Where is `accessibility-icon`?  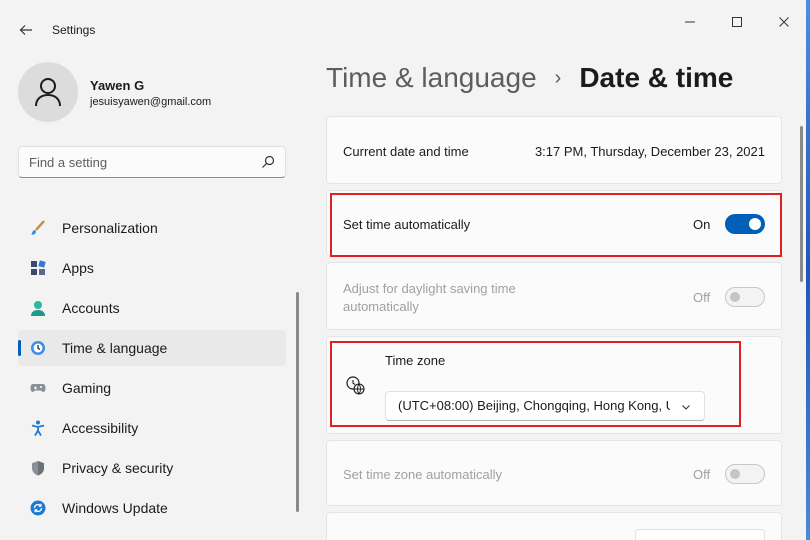
accessibility-icon is located at coordinates (38, 428).